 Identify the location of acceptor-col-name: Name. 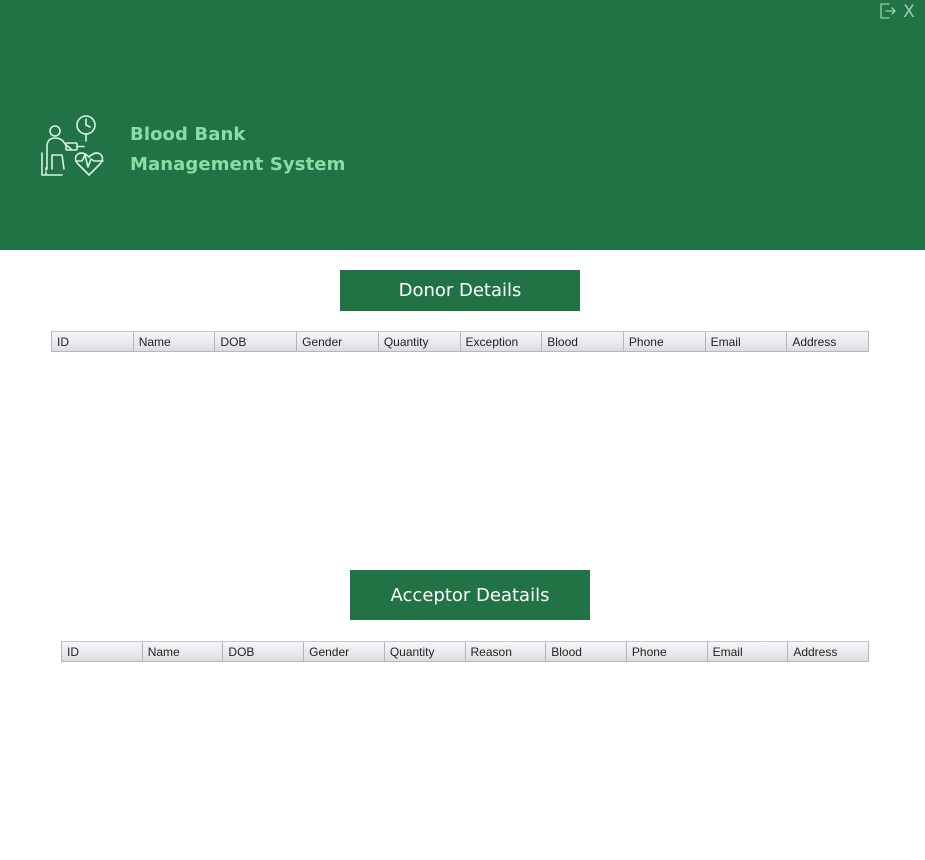
(183, 651).